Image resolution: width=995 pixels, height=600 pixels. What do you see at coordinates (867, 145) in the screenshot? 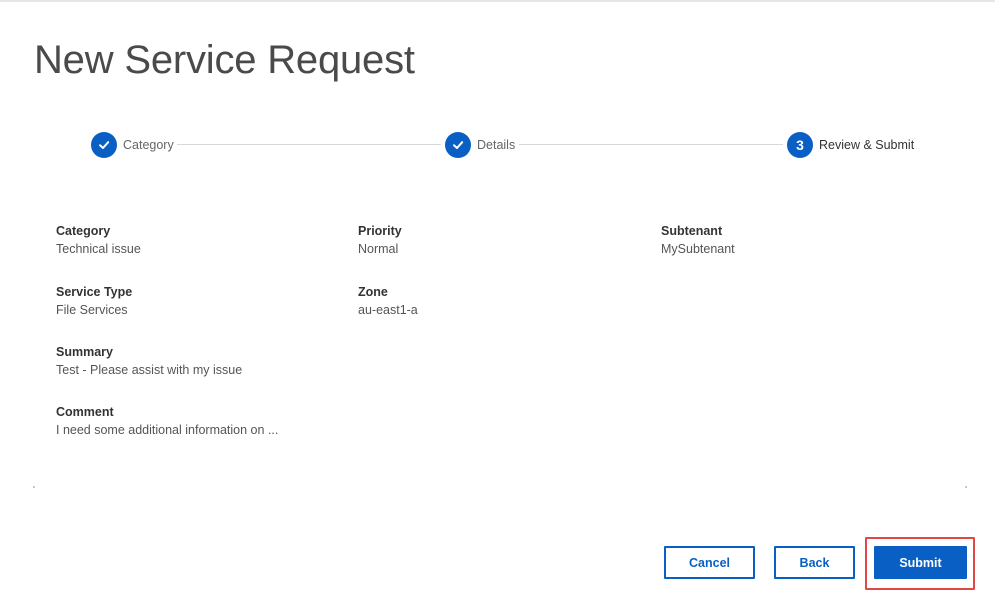
I see `step-label: Review & Submit` at bounding box center [867, 145].